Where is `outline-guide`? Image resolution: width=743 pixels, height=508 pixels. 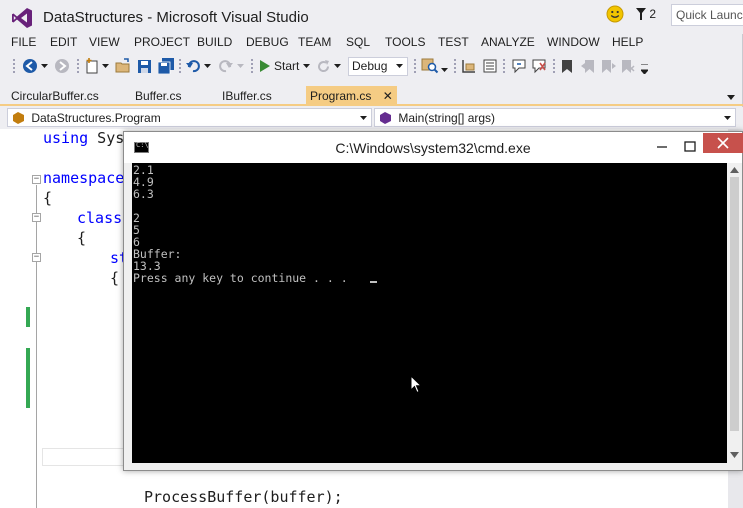 outline-guide is located at coordinates (36, 346).